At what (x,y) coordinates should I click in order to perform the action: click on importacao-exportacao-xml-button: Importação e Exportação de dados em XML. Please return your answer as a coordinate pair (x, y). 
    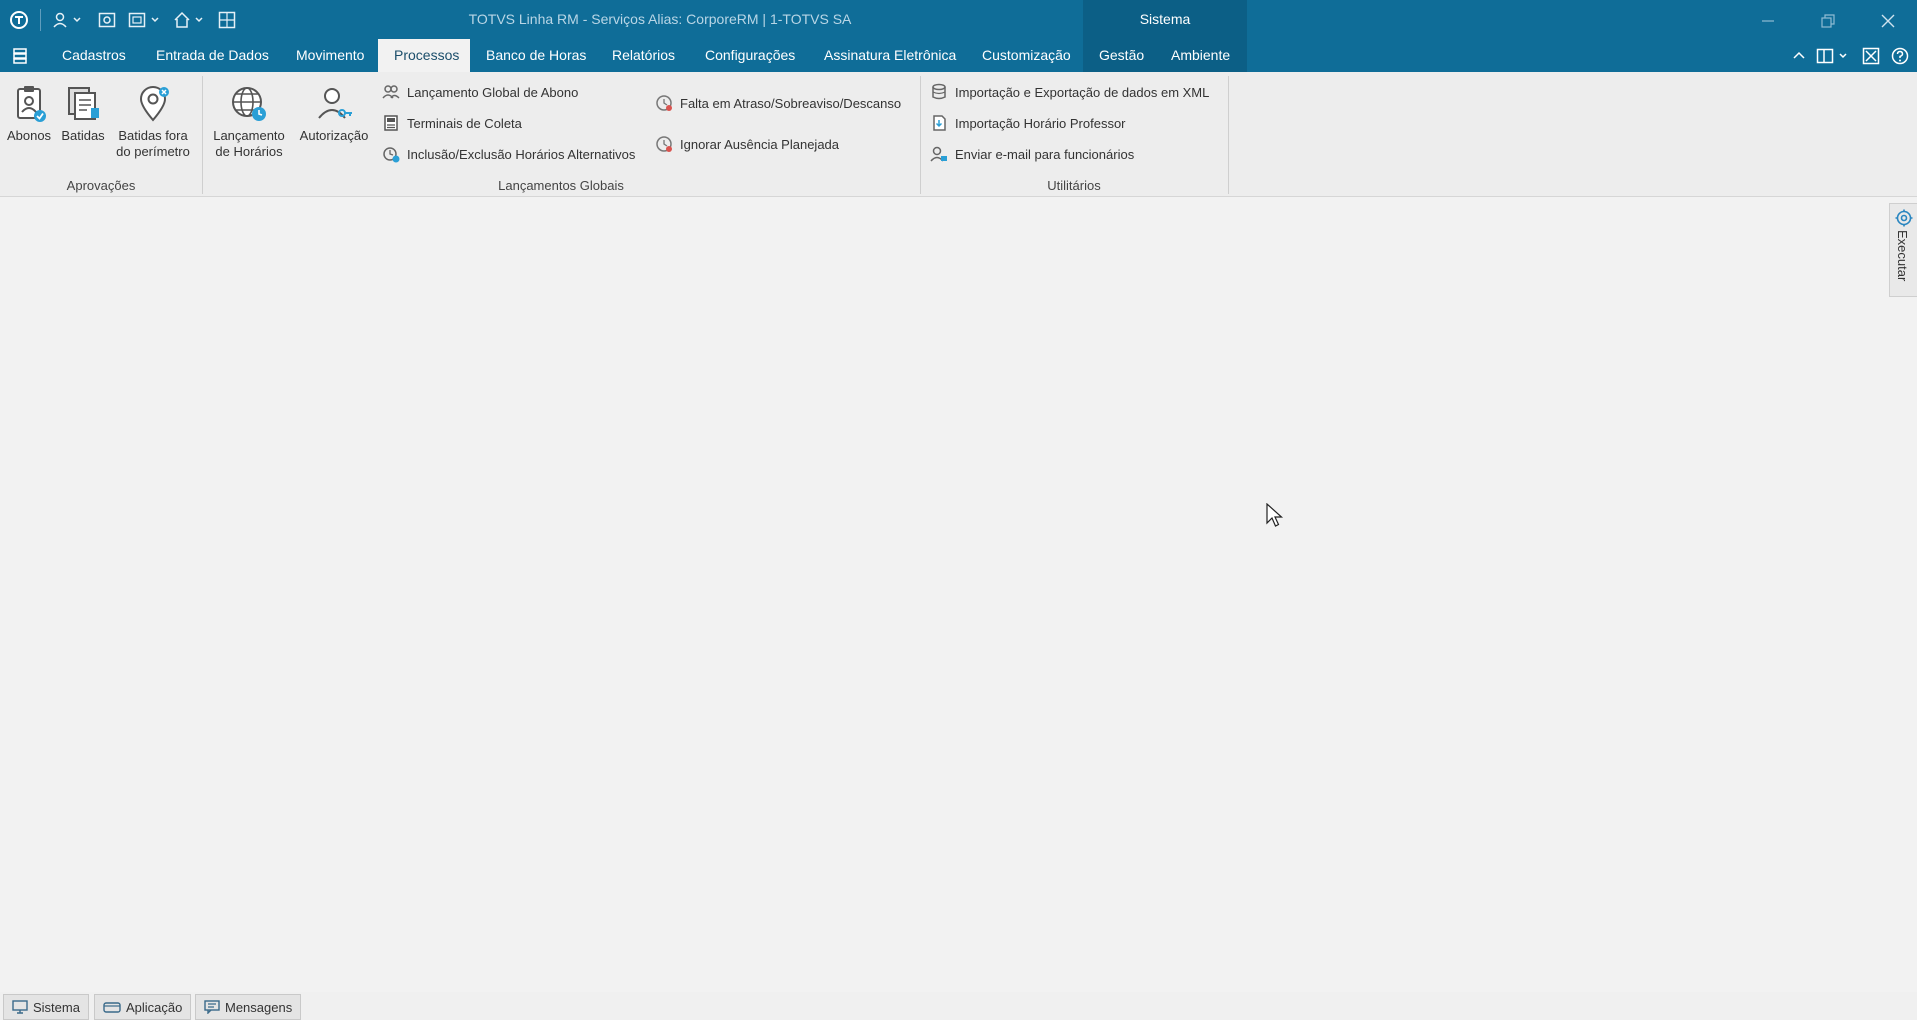
    Looking at the image, I should click on (1069, 92).